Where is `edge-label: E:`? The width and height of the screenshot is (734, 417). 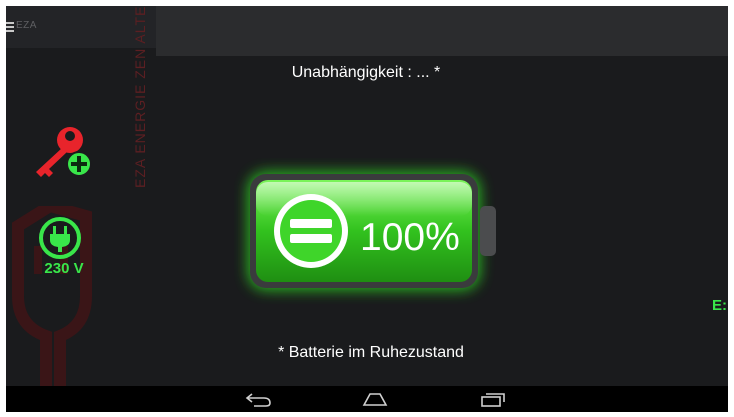
edge-label: E: is located at coordinates (719, 305).